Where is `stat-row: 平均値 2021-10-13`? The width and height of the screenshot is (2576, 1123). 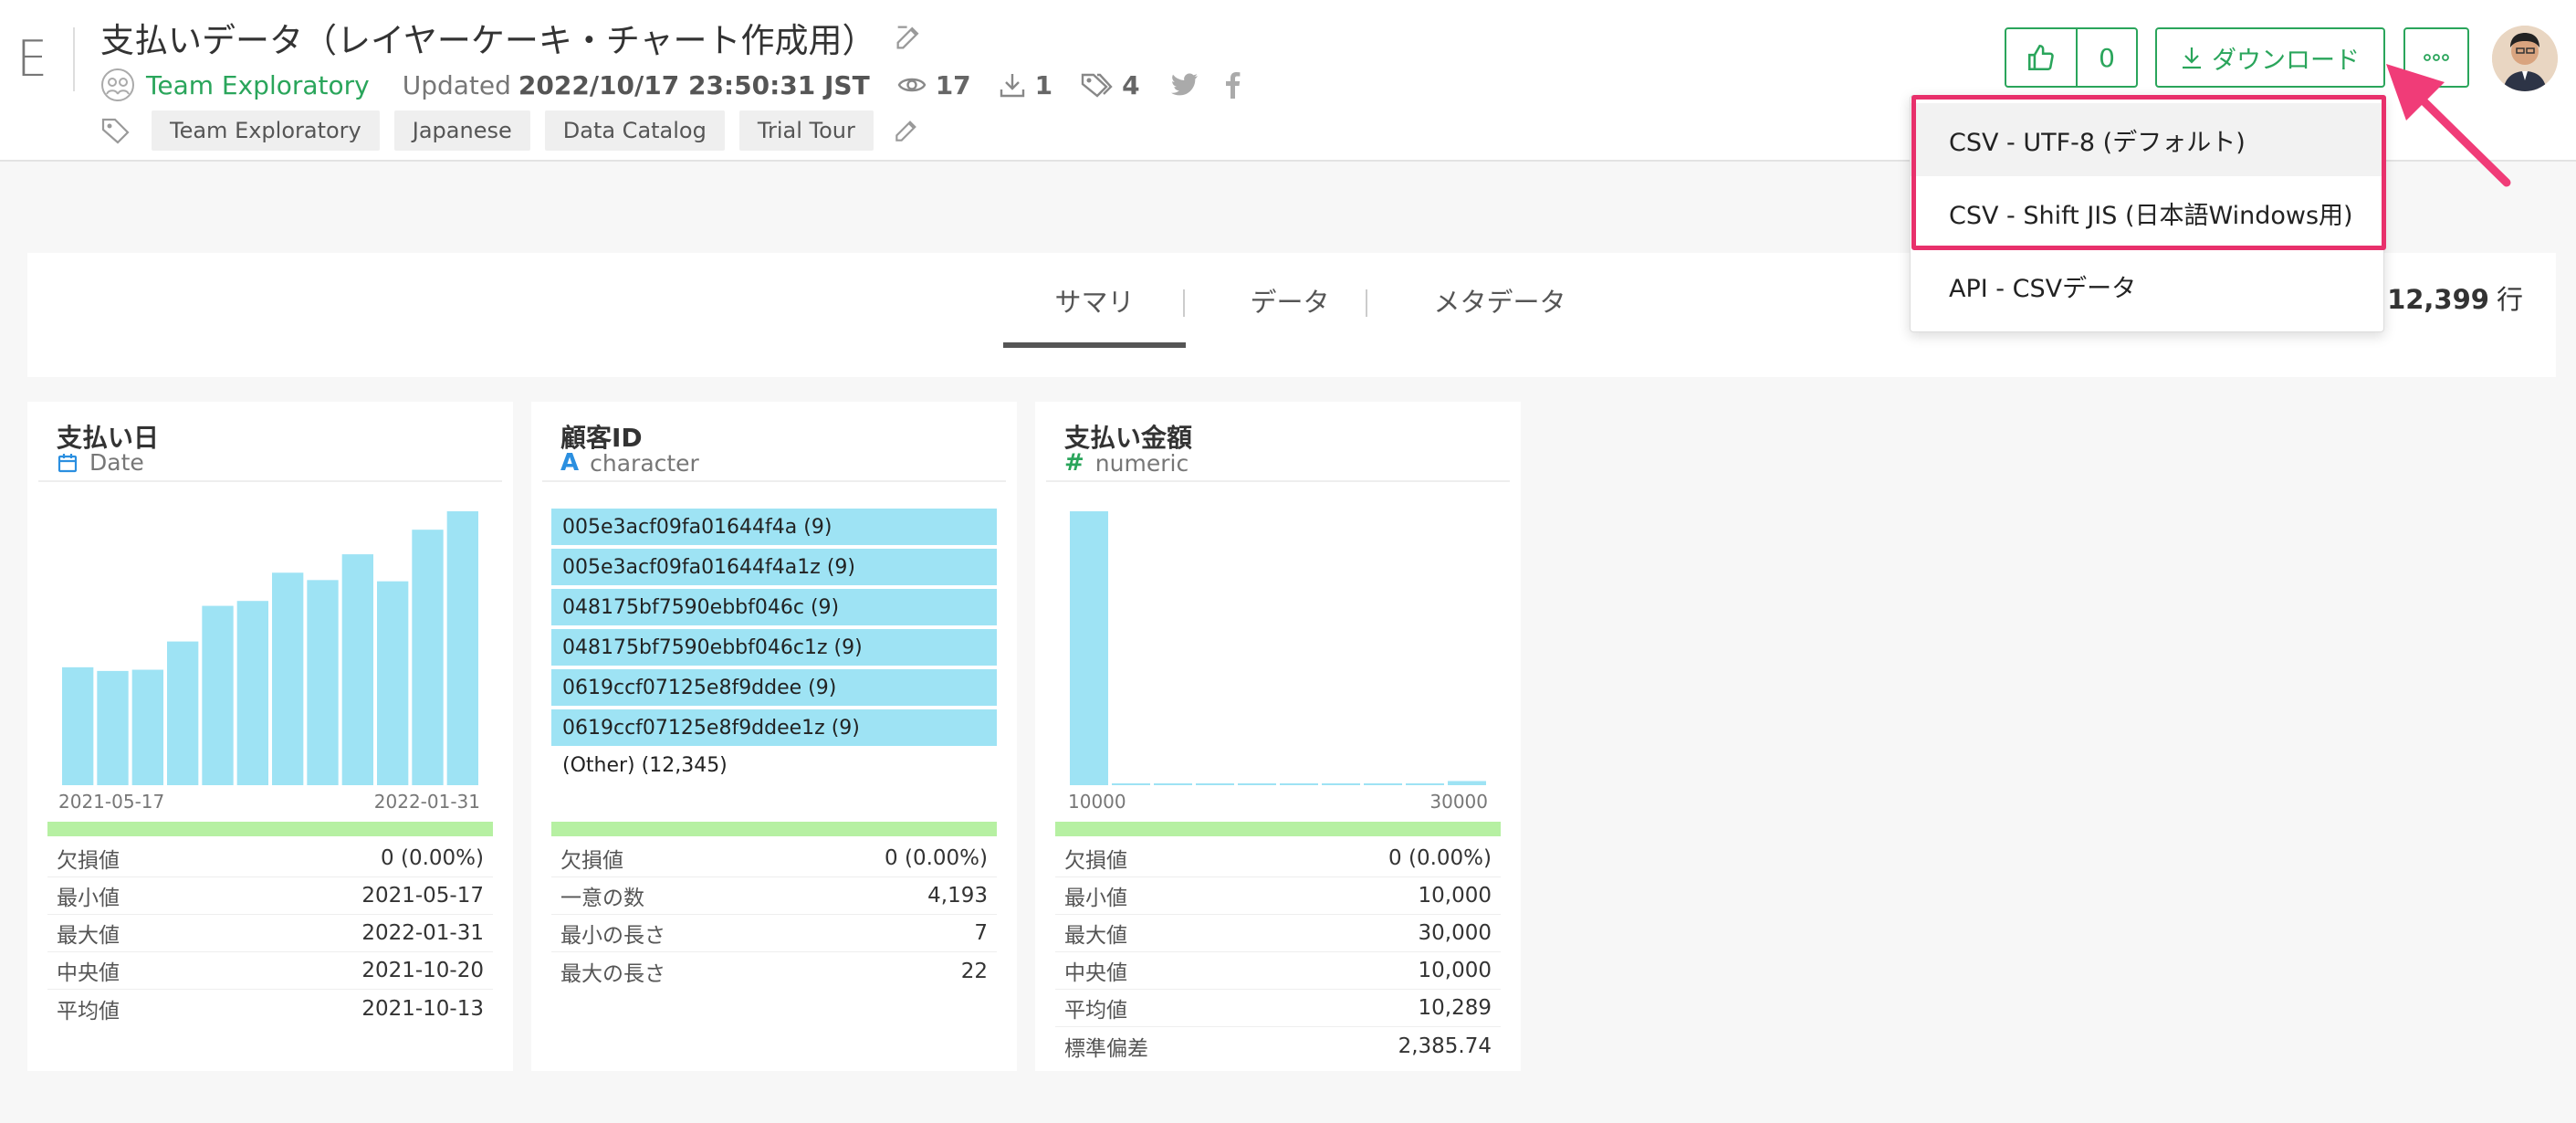
stat-row: 平均値 2021-10-13 is located at coordinates (270, 1009).